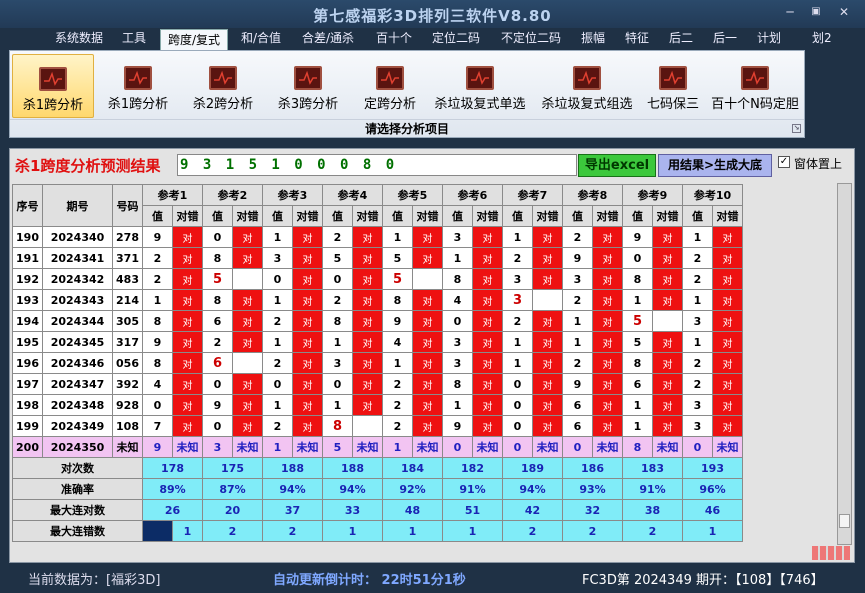 The width and height of the screenshot is (865, 593). What do you see at coordinates (261, 39) in the screenshot?
I see `menu-sum: 和/合值` at bounding box center [261, 39].